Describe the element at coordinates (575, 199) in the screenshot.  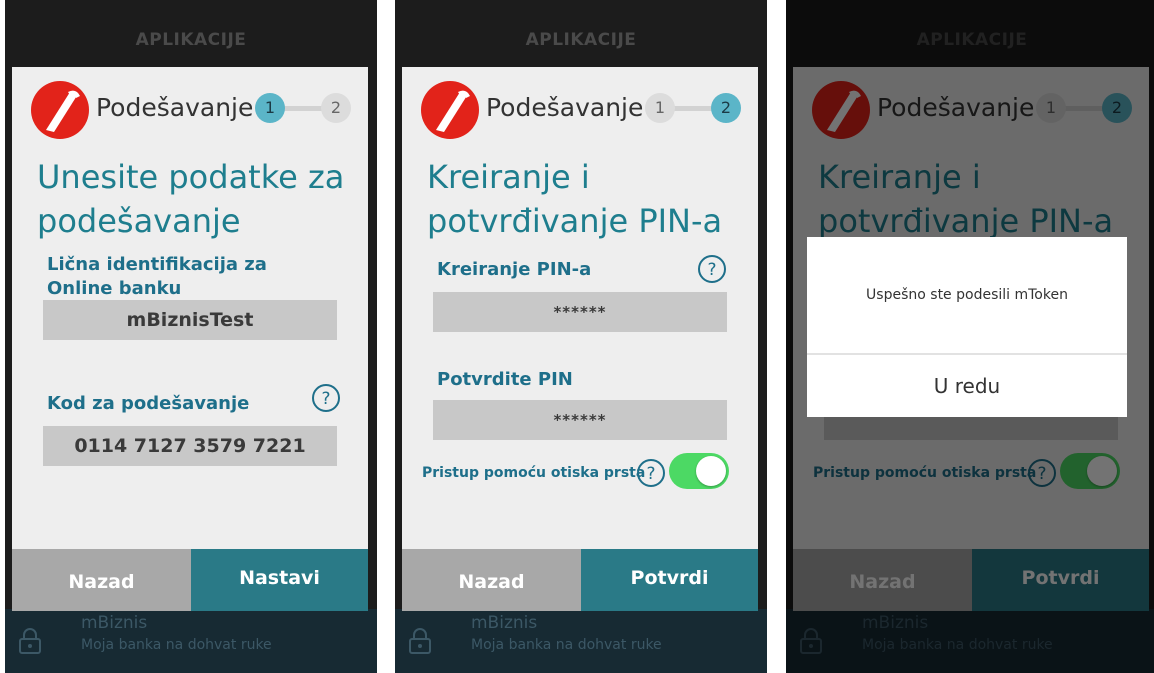
I see `page-headline: Kreiranje i potvrđivanje PIN-a` at that location.